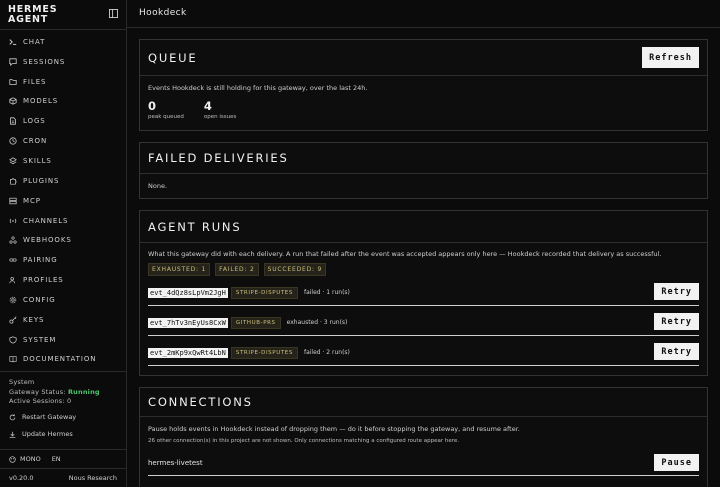 The image size is (720, 487). I want to click on failed-deliveries-header: FAILED DELIVERIES, so click(423, 158).